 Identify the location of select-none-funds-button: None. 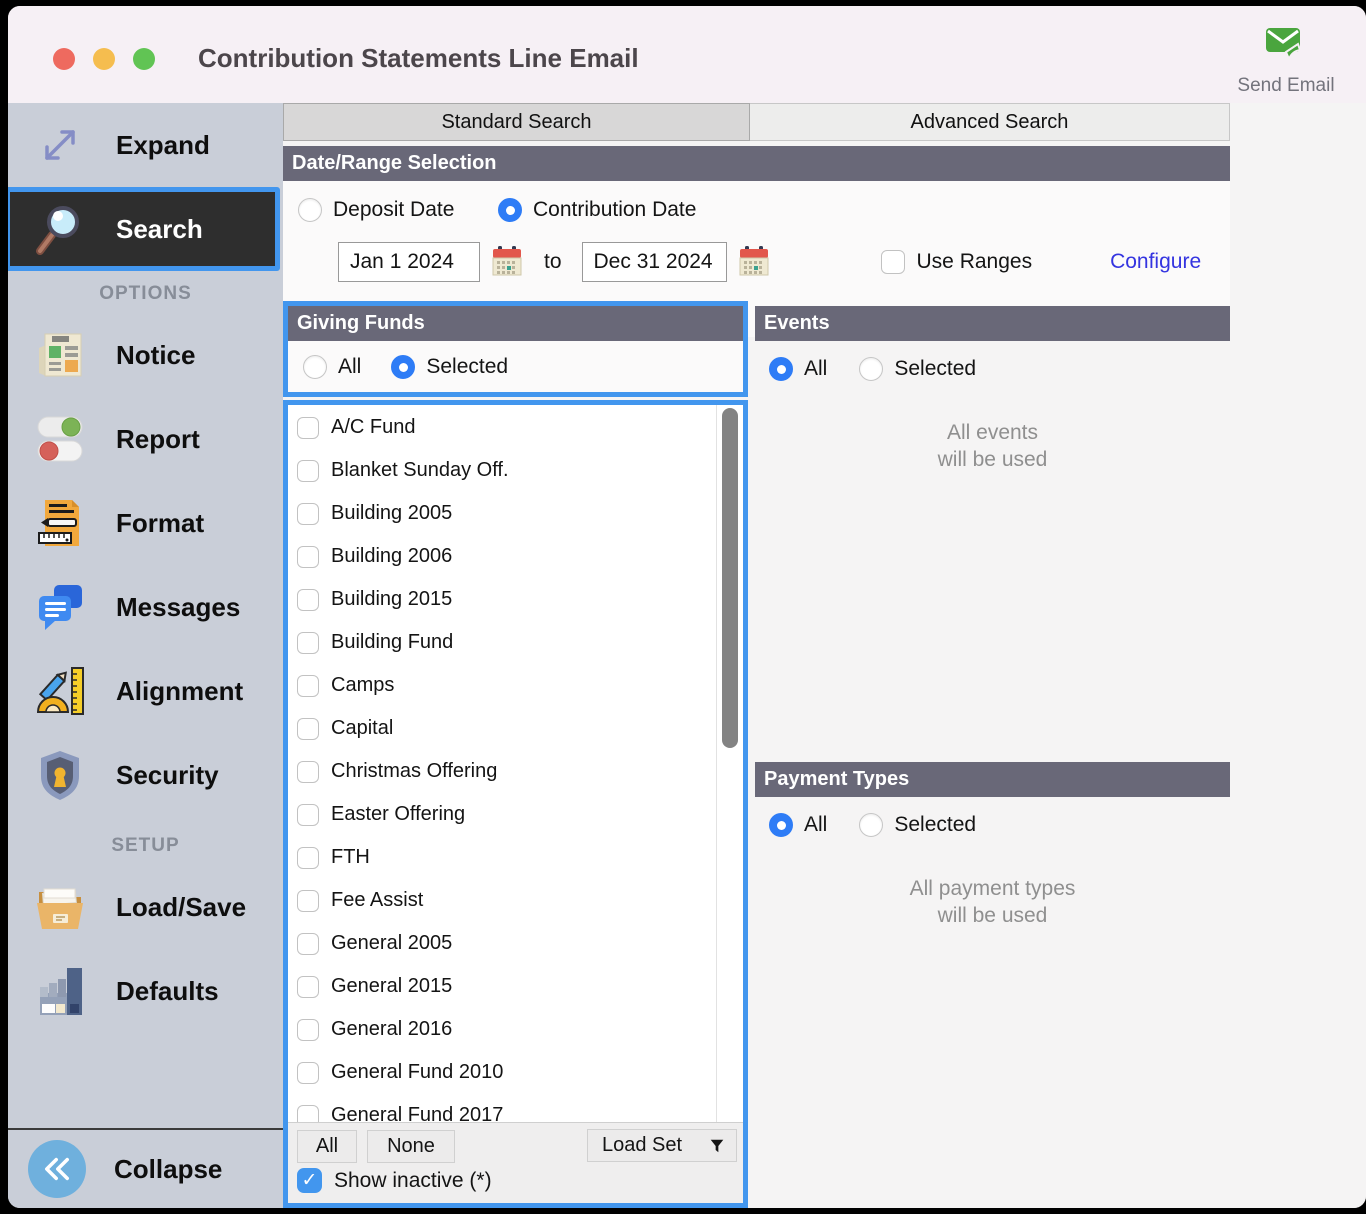
(411, 1146).